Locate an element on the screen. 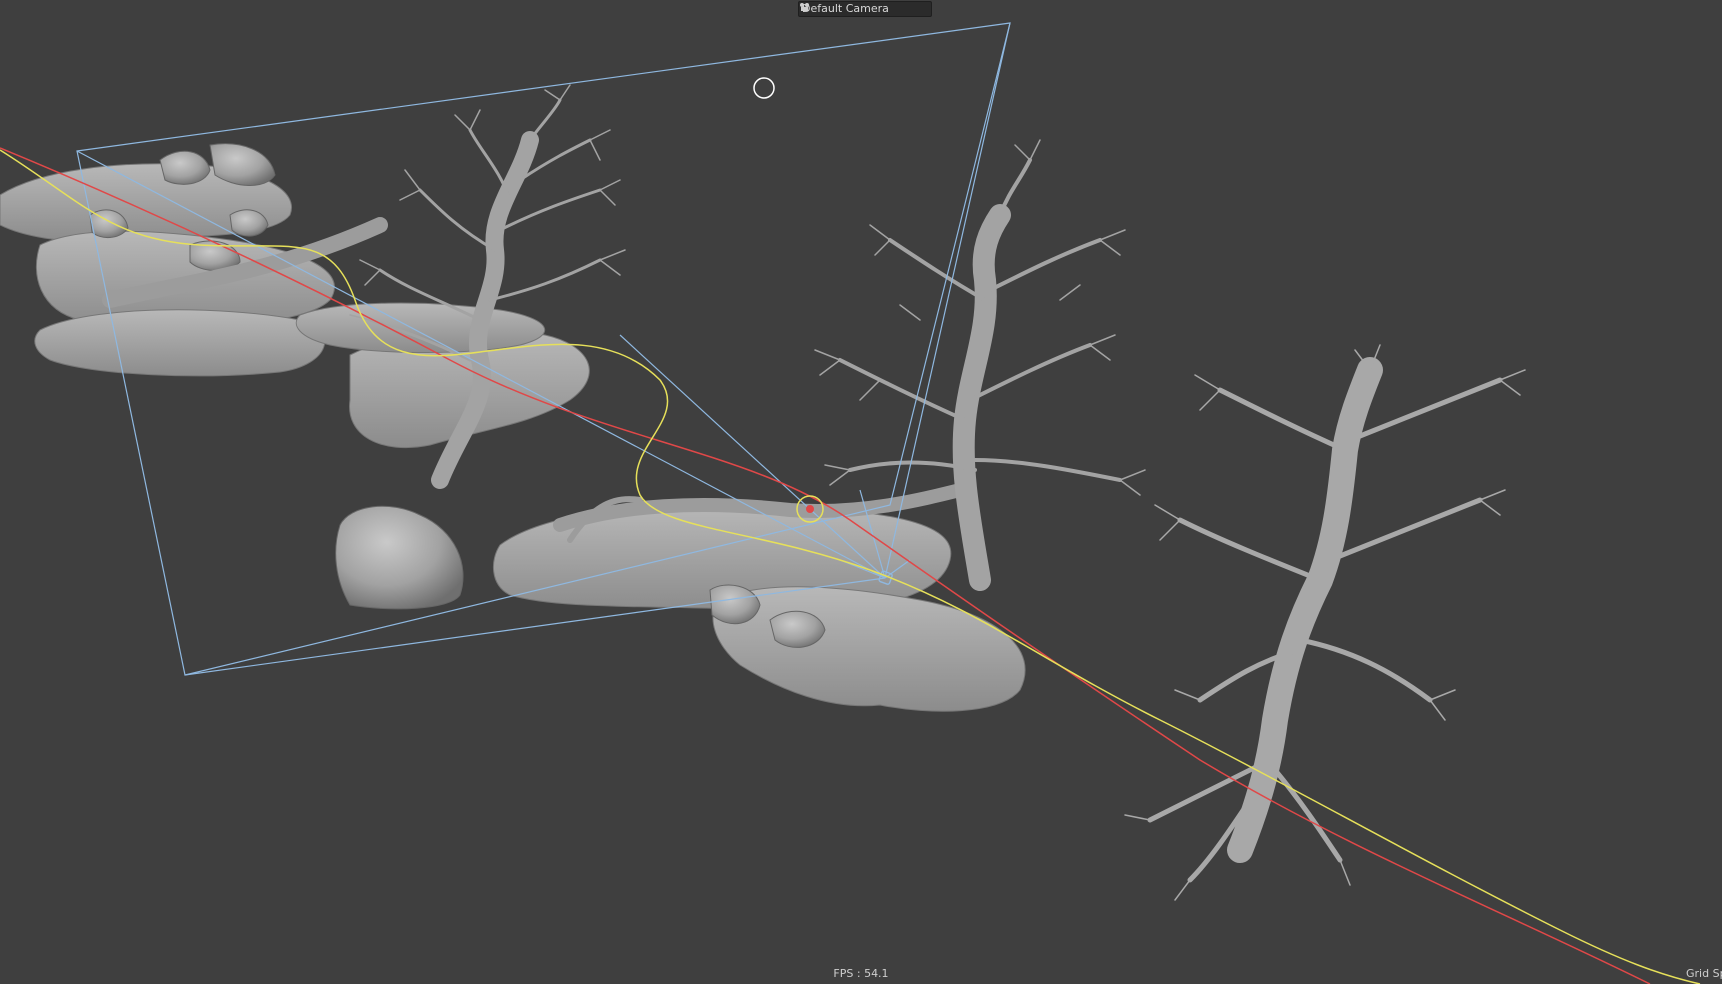  grid-spacing-label: Grid Sp is located at coordinates (1704, 973).